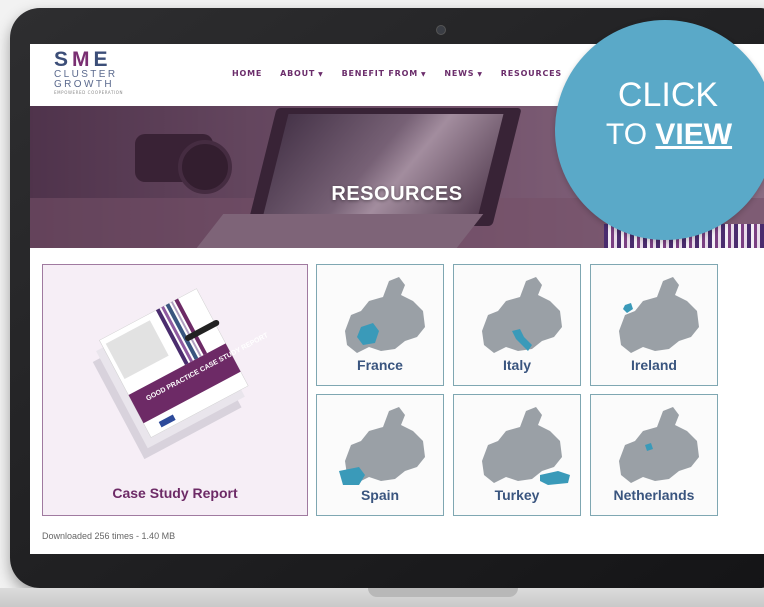  What do you see at coordinates (441, 30) in the screenshot?
I see `webcam-icon` at bounding box center [441, 30].